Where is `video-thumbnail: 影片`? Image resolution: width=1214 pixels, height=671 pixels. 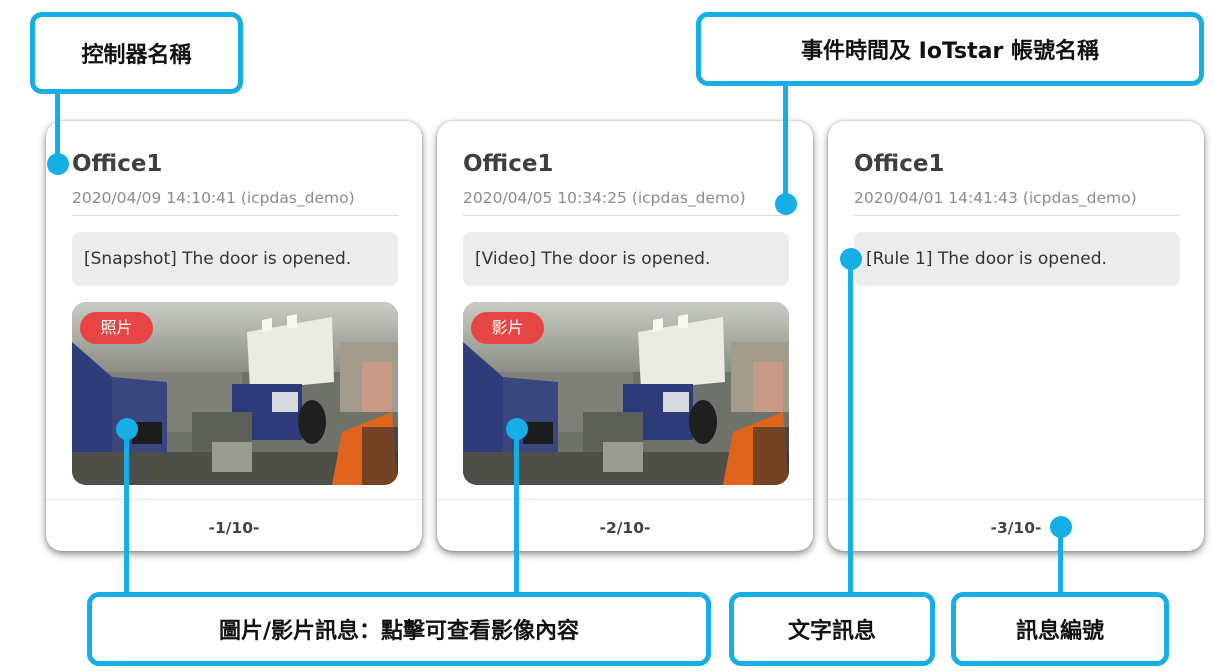 video-thumbnail: 影片 is located at coordinates (626, 393).